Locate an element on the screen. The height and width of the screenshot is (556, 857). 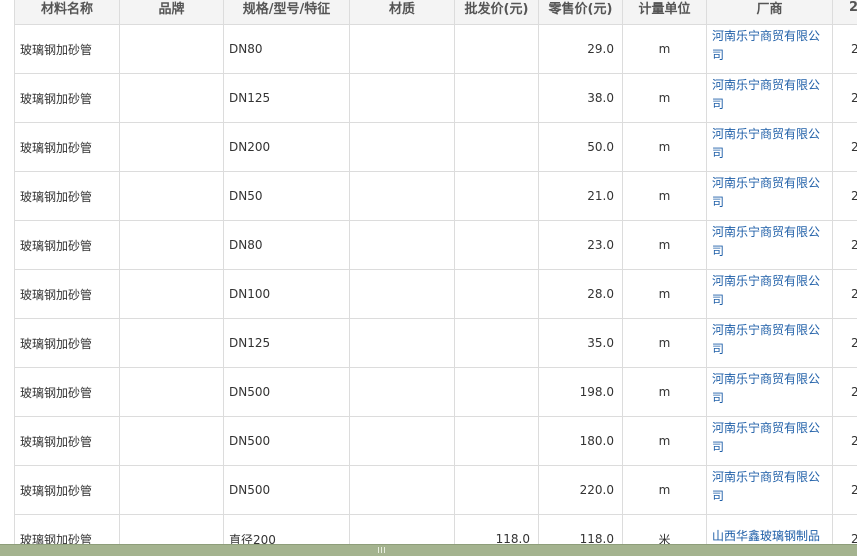
table-row: 玻璃钢加砂管 DN200 50.0m河南乐宁商贸有限公司2 is located at coordinates (435, 147).